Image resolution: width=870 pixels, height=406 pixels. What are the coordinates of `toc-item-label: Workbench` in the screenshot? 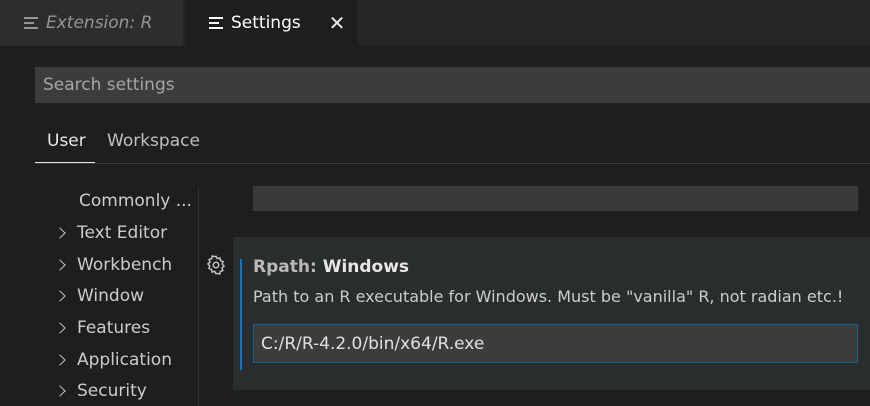 It's located at (125, 265).